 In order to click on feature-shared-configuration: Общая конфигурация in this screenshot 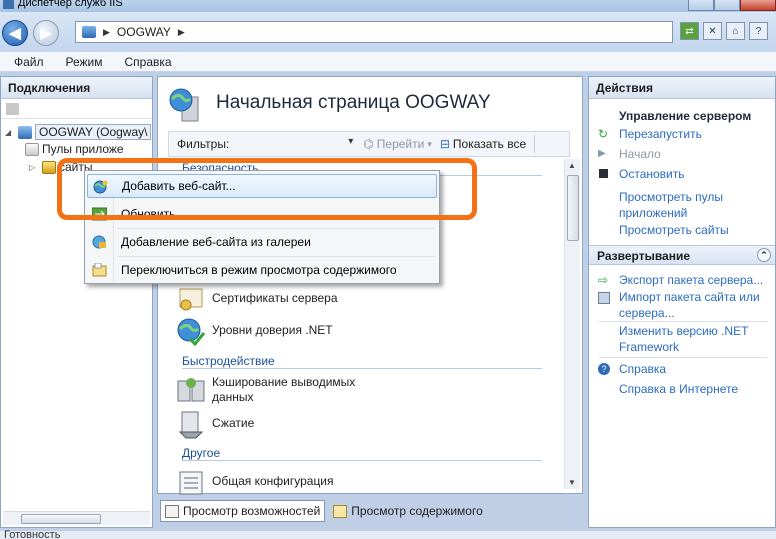, I will do `click(255, 483)`.